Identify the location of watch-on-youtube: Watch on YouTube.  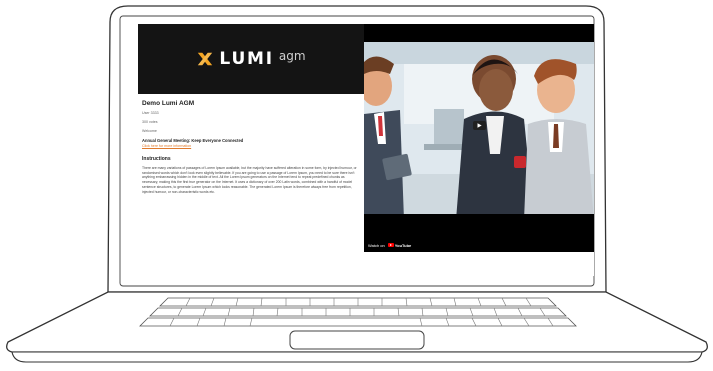
(387, 245).